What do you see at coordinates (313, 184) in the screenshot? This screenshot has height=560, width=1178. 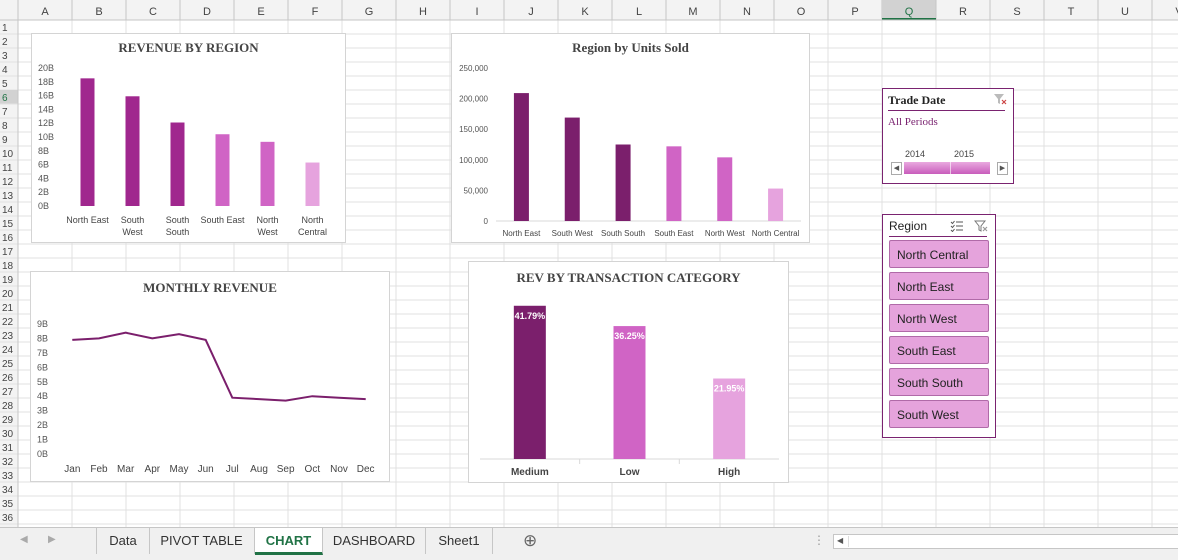 I see `bar-north-central` at bounding box center [313, 184].